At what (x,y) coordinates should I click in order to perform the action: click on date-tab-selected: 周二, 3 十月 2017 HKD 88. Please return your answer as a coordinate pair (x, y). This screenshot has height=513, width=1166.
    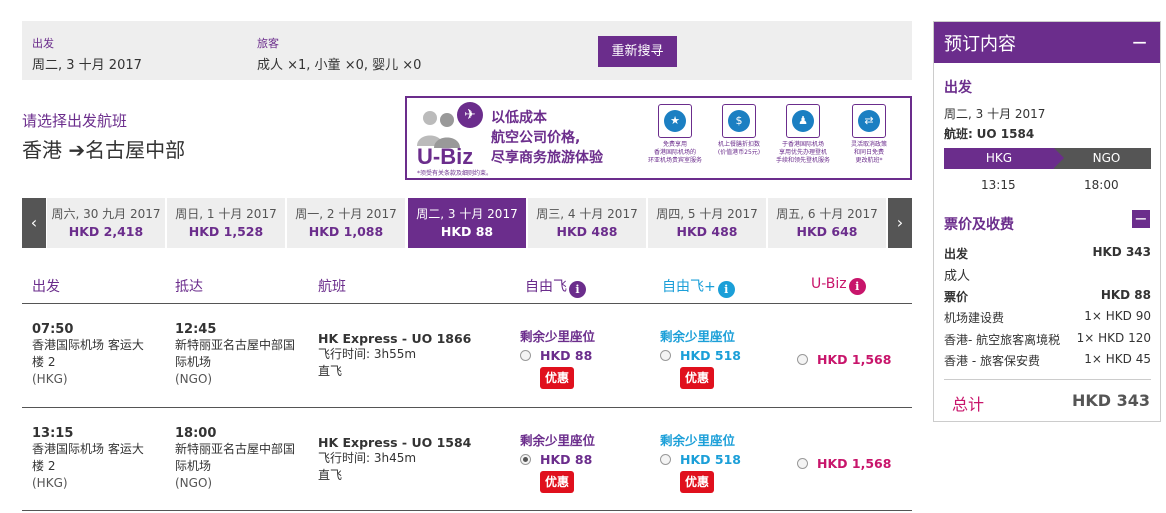
    Looking at the image, I should click on (467, 223).